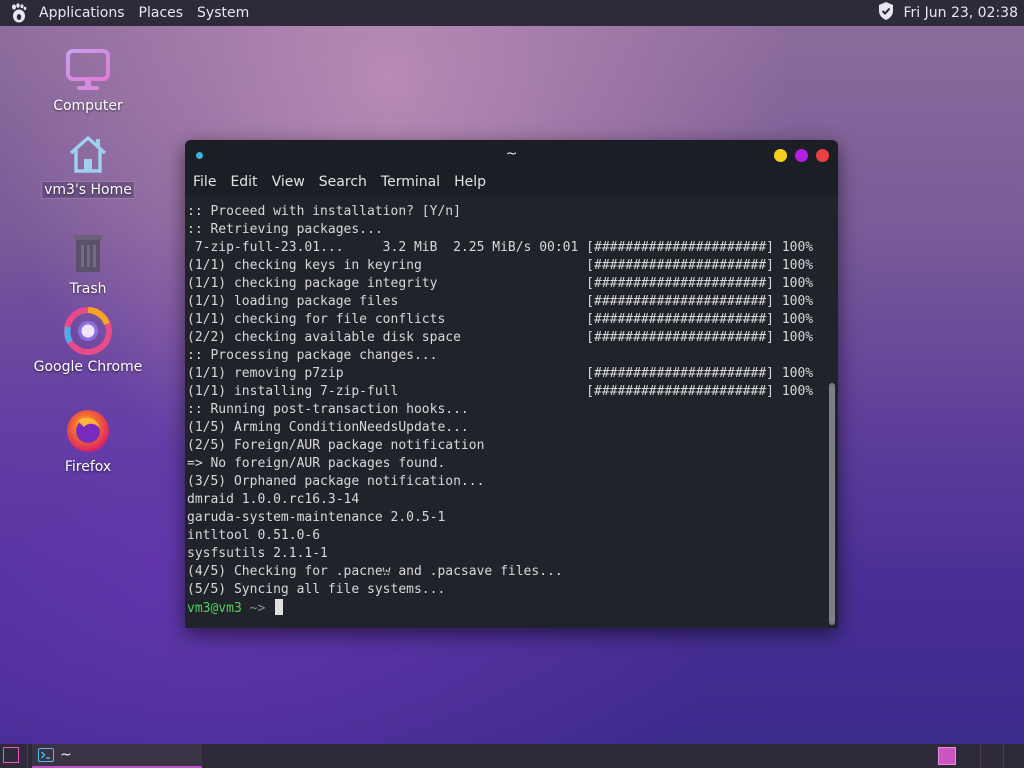 Image resolution: width=1024 pixels, height=768 pixels. Describe the element at coordinates (66, 755) in the screenshot. I see `taskbar-item-label: ~` at that location.